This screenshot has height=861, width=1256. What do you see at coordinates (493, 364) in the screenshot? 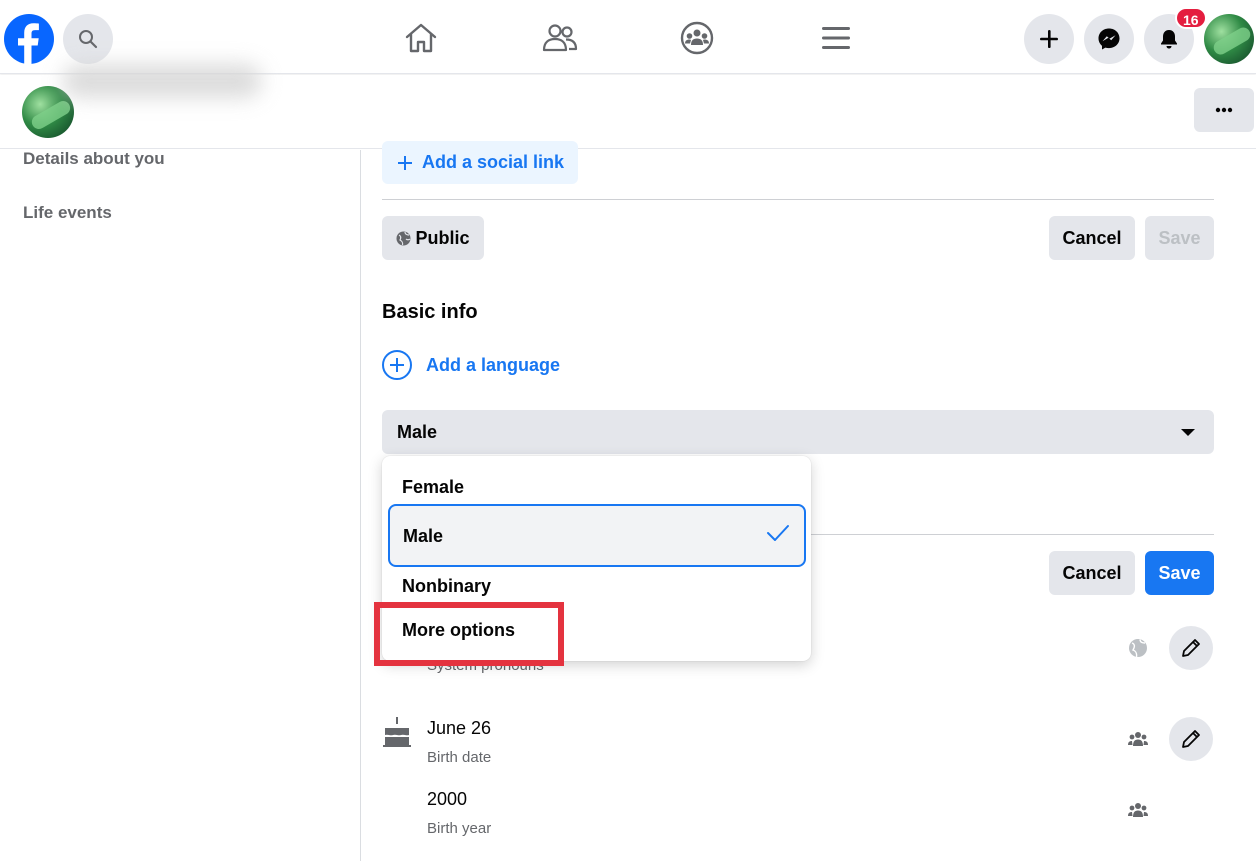
I see `add-language-label: Add a language` at bounding box center [493, 364].